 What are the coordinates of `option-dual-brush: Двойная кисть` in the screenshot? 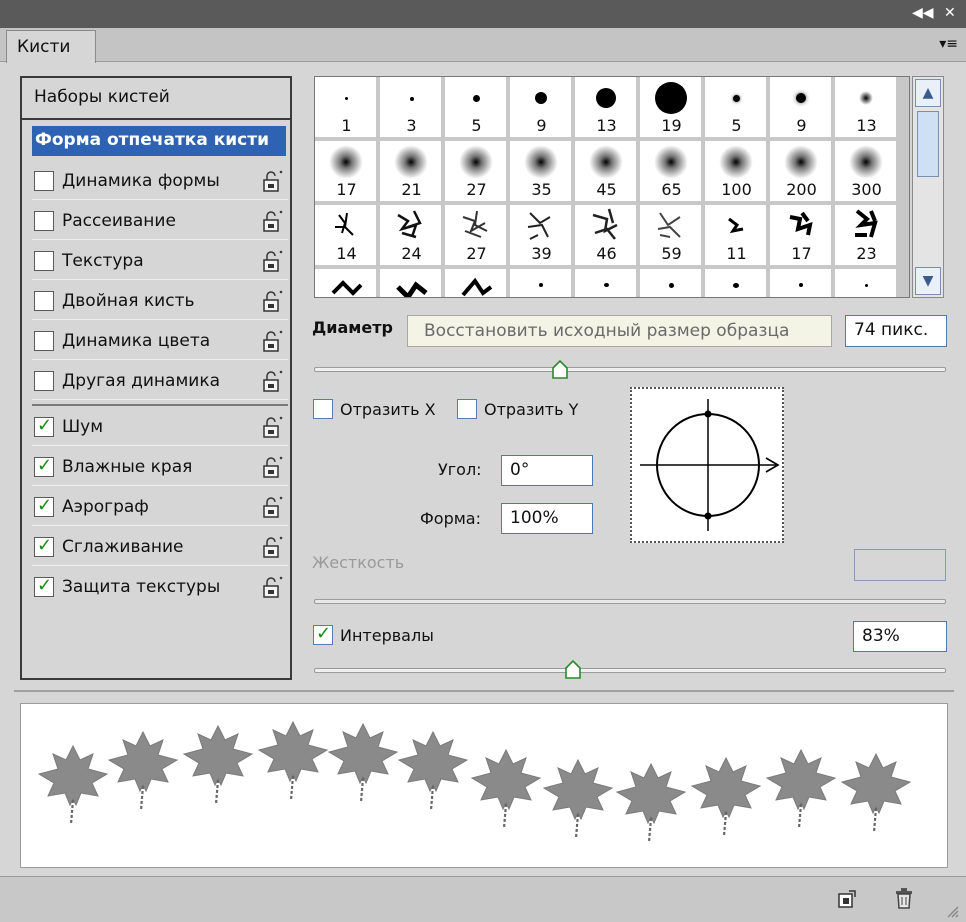 It's located at (160, 302).